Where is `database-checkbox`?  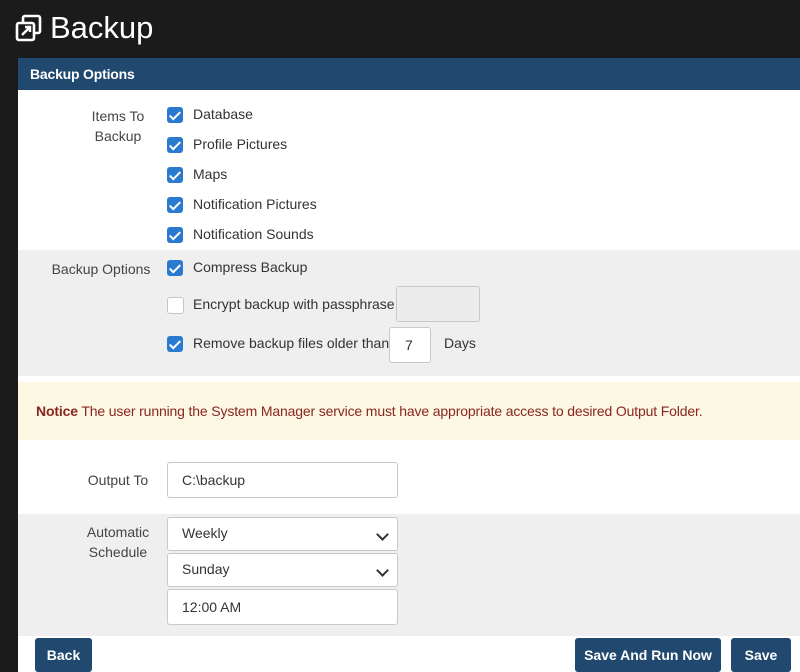
database-checkbox is located at coordinates (175, 115).